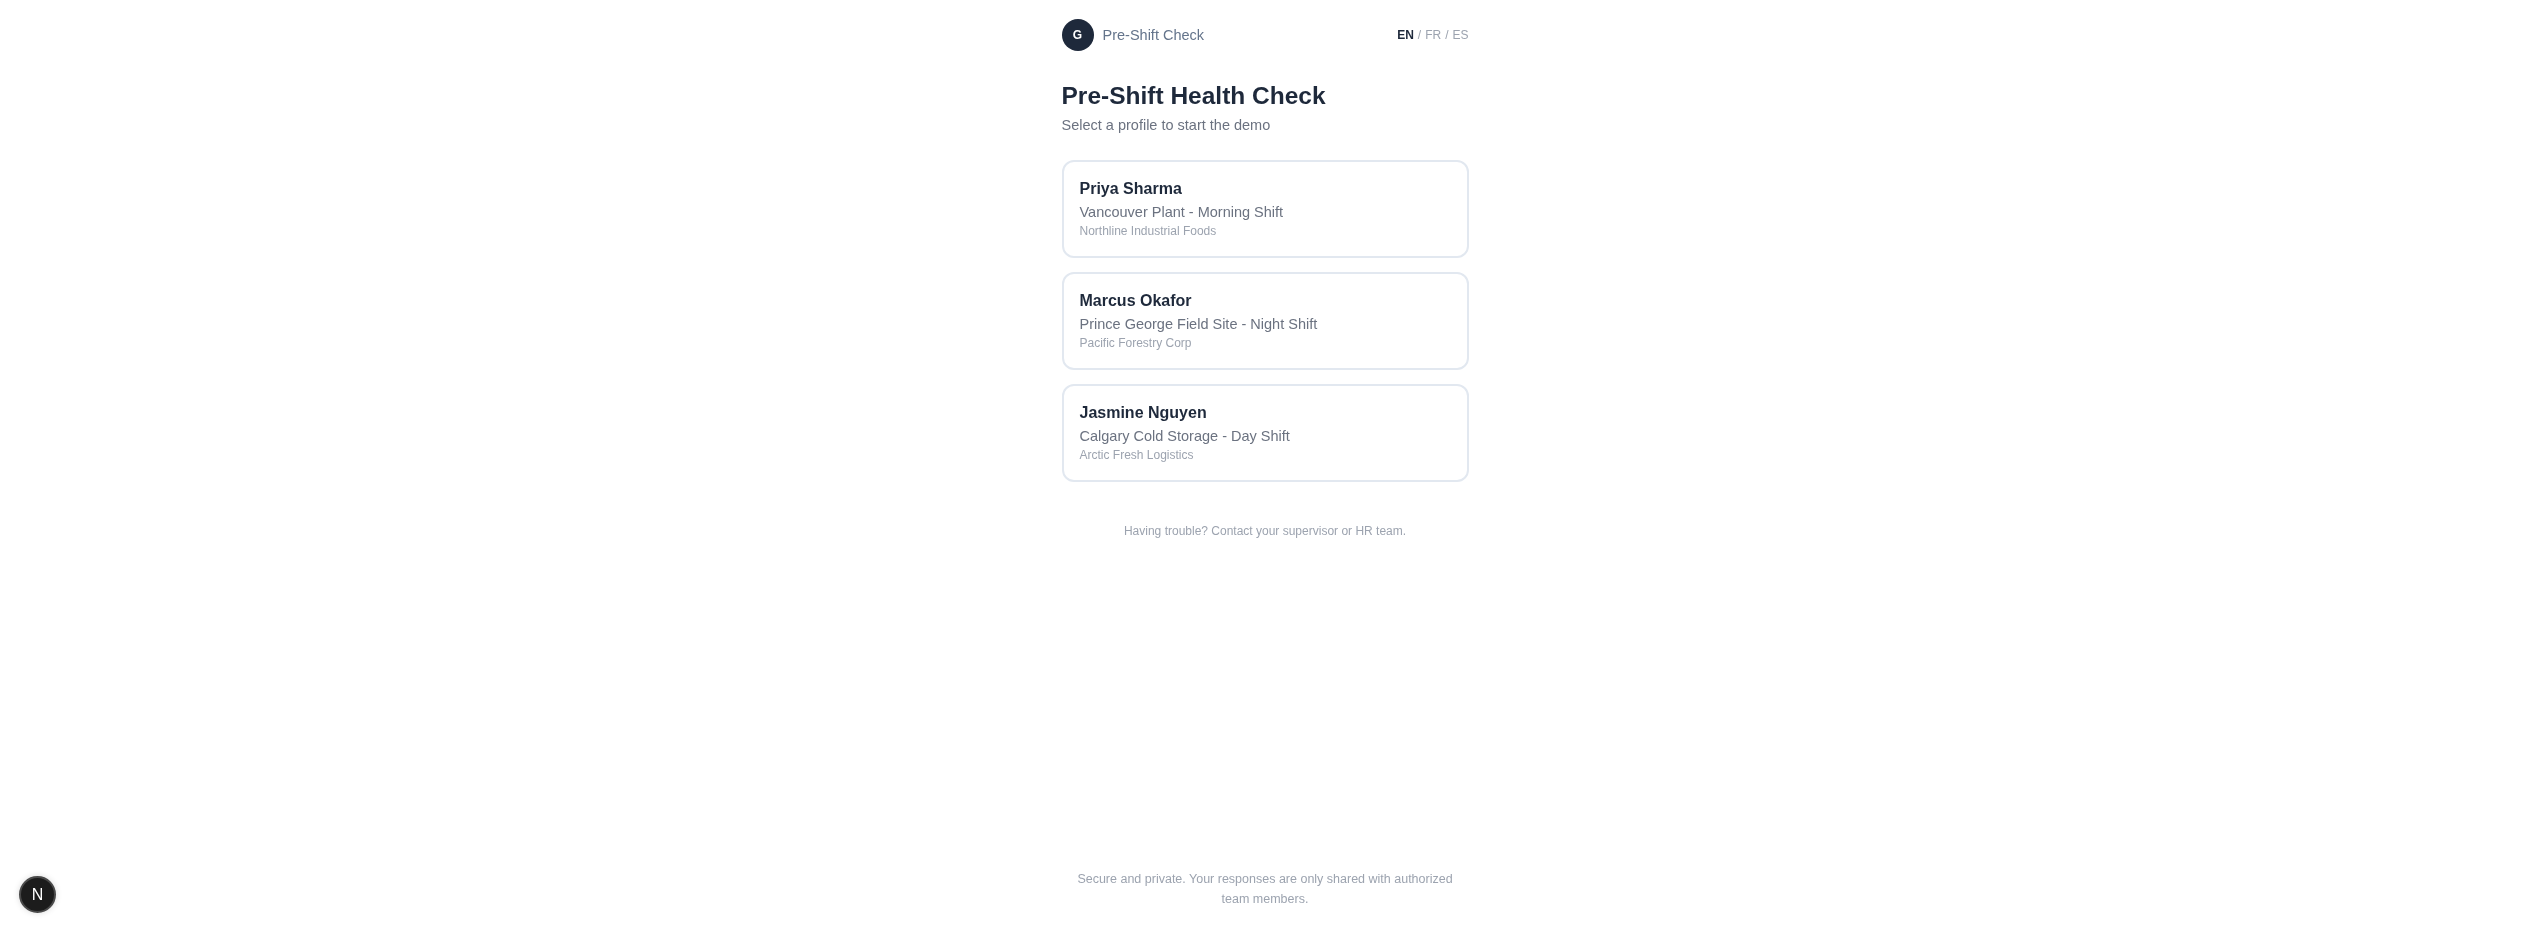  I want to click on shift-location: Prince George Field Site - Night Shift, so click(1198, 324).